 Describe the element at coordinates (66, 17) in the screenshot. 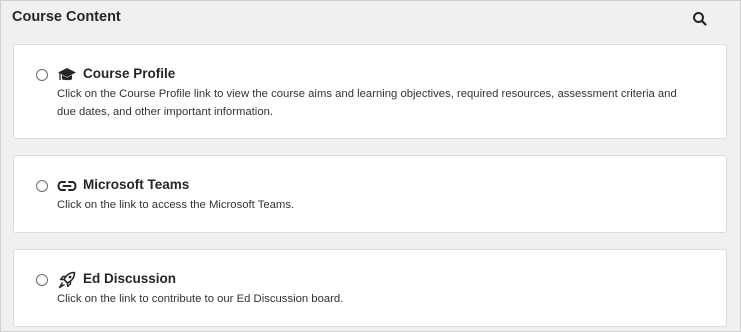

I see `panel-title: Course Content` at that location.